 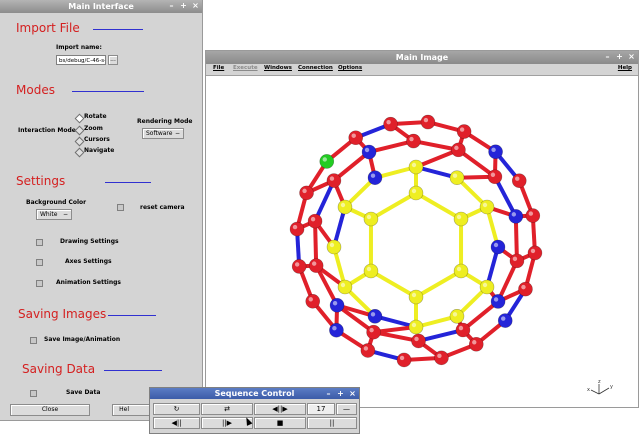 I want to click on rotate-radio, so click(x=79, y=118).